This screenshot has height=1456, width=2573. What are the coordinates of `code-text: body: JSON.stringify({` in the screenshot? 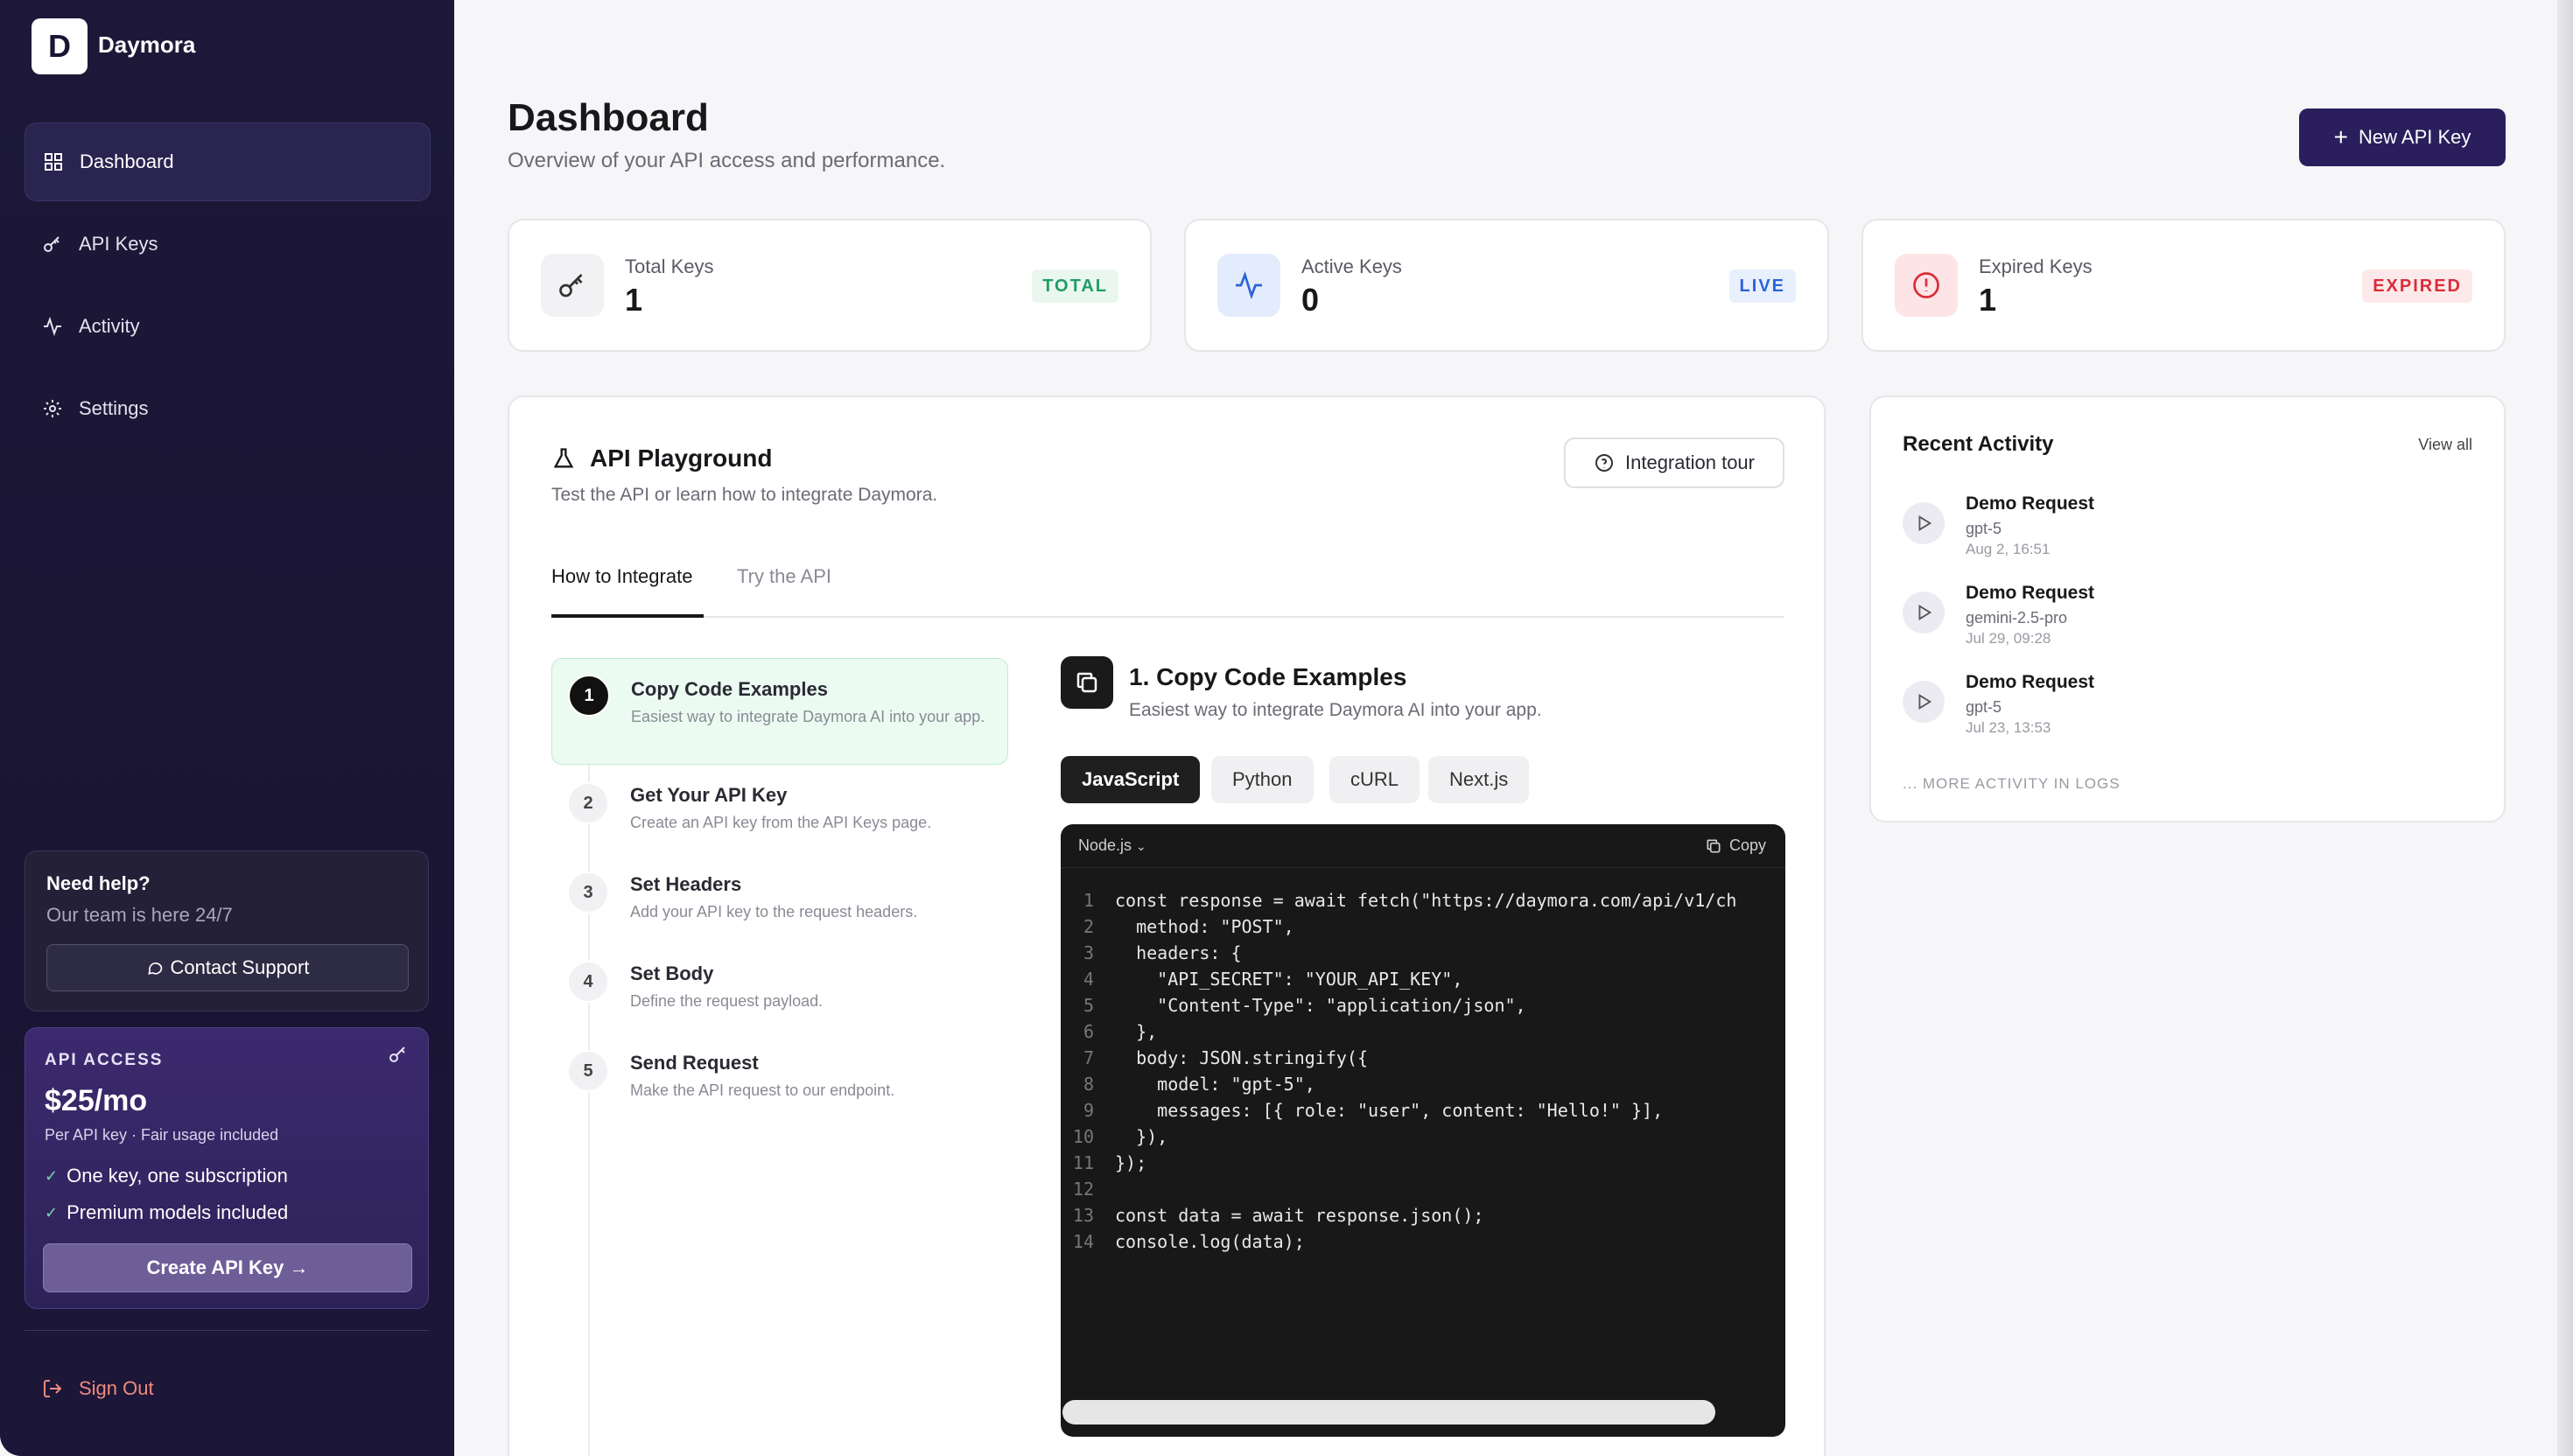 It's located at (1241, 1057).